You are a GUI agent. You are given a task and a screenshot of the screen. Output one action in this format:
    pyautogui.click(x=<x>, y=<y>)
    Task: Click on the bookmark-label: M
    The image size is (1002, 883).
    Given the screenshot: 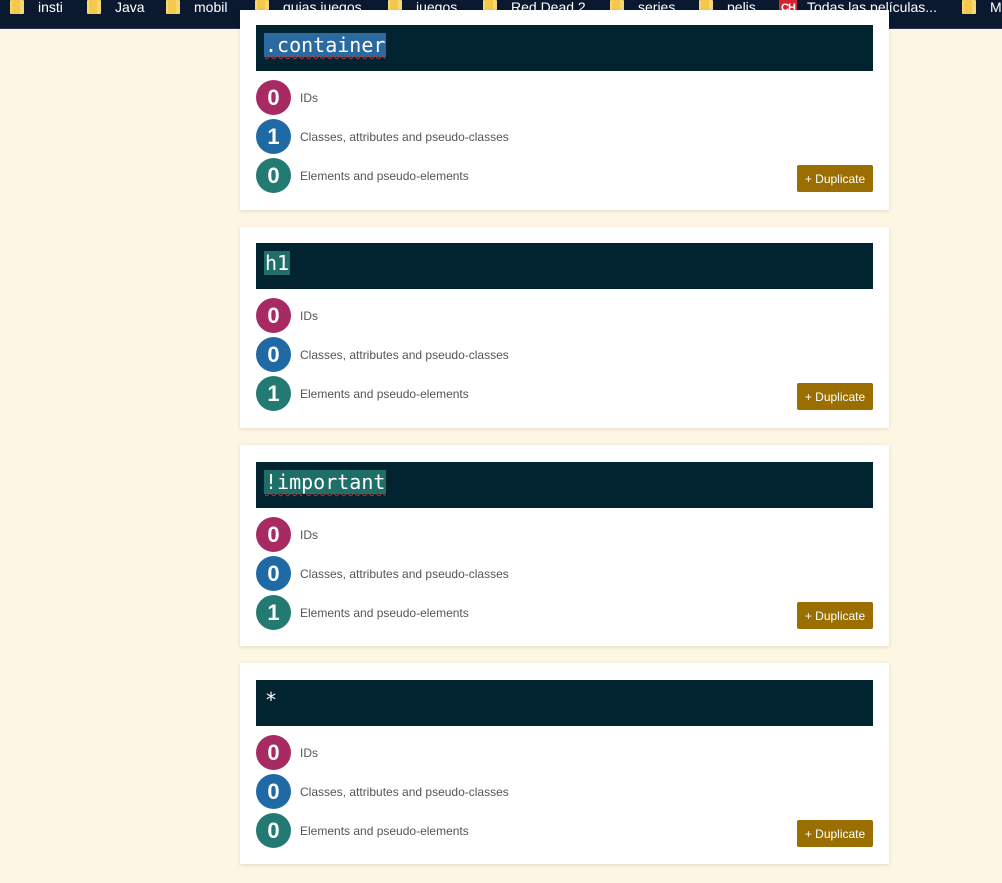 What is the action you would take?
    pyautogui.click(x=996, y=7)
    